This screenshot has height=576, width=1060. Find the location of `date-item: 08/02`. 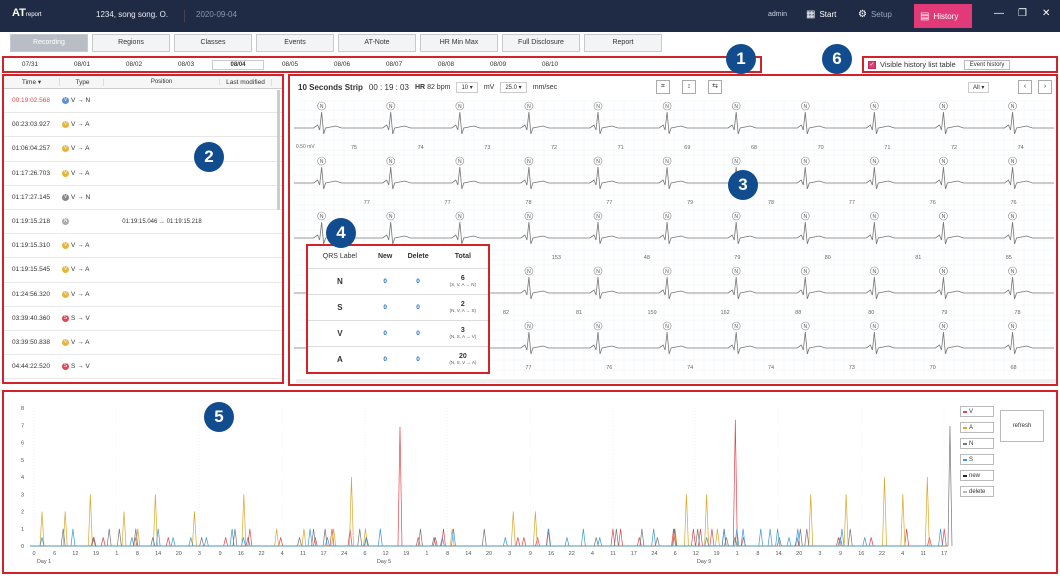

date-item: 08/02 is located at coordinates (134, 64).